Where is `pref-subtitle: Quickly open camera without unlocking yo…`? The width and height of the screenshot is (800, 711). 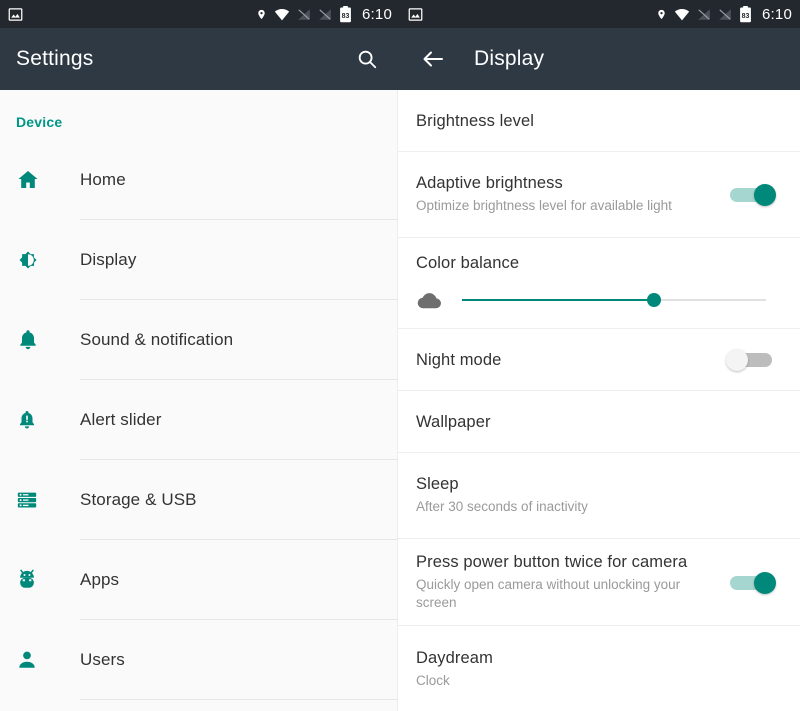
pref-subtitle: Quickly open camera without unlocking yo… is located at coordinates (548, 594).